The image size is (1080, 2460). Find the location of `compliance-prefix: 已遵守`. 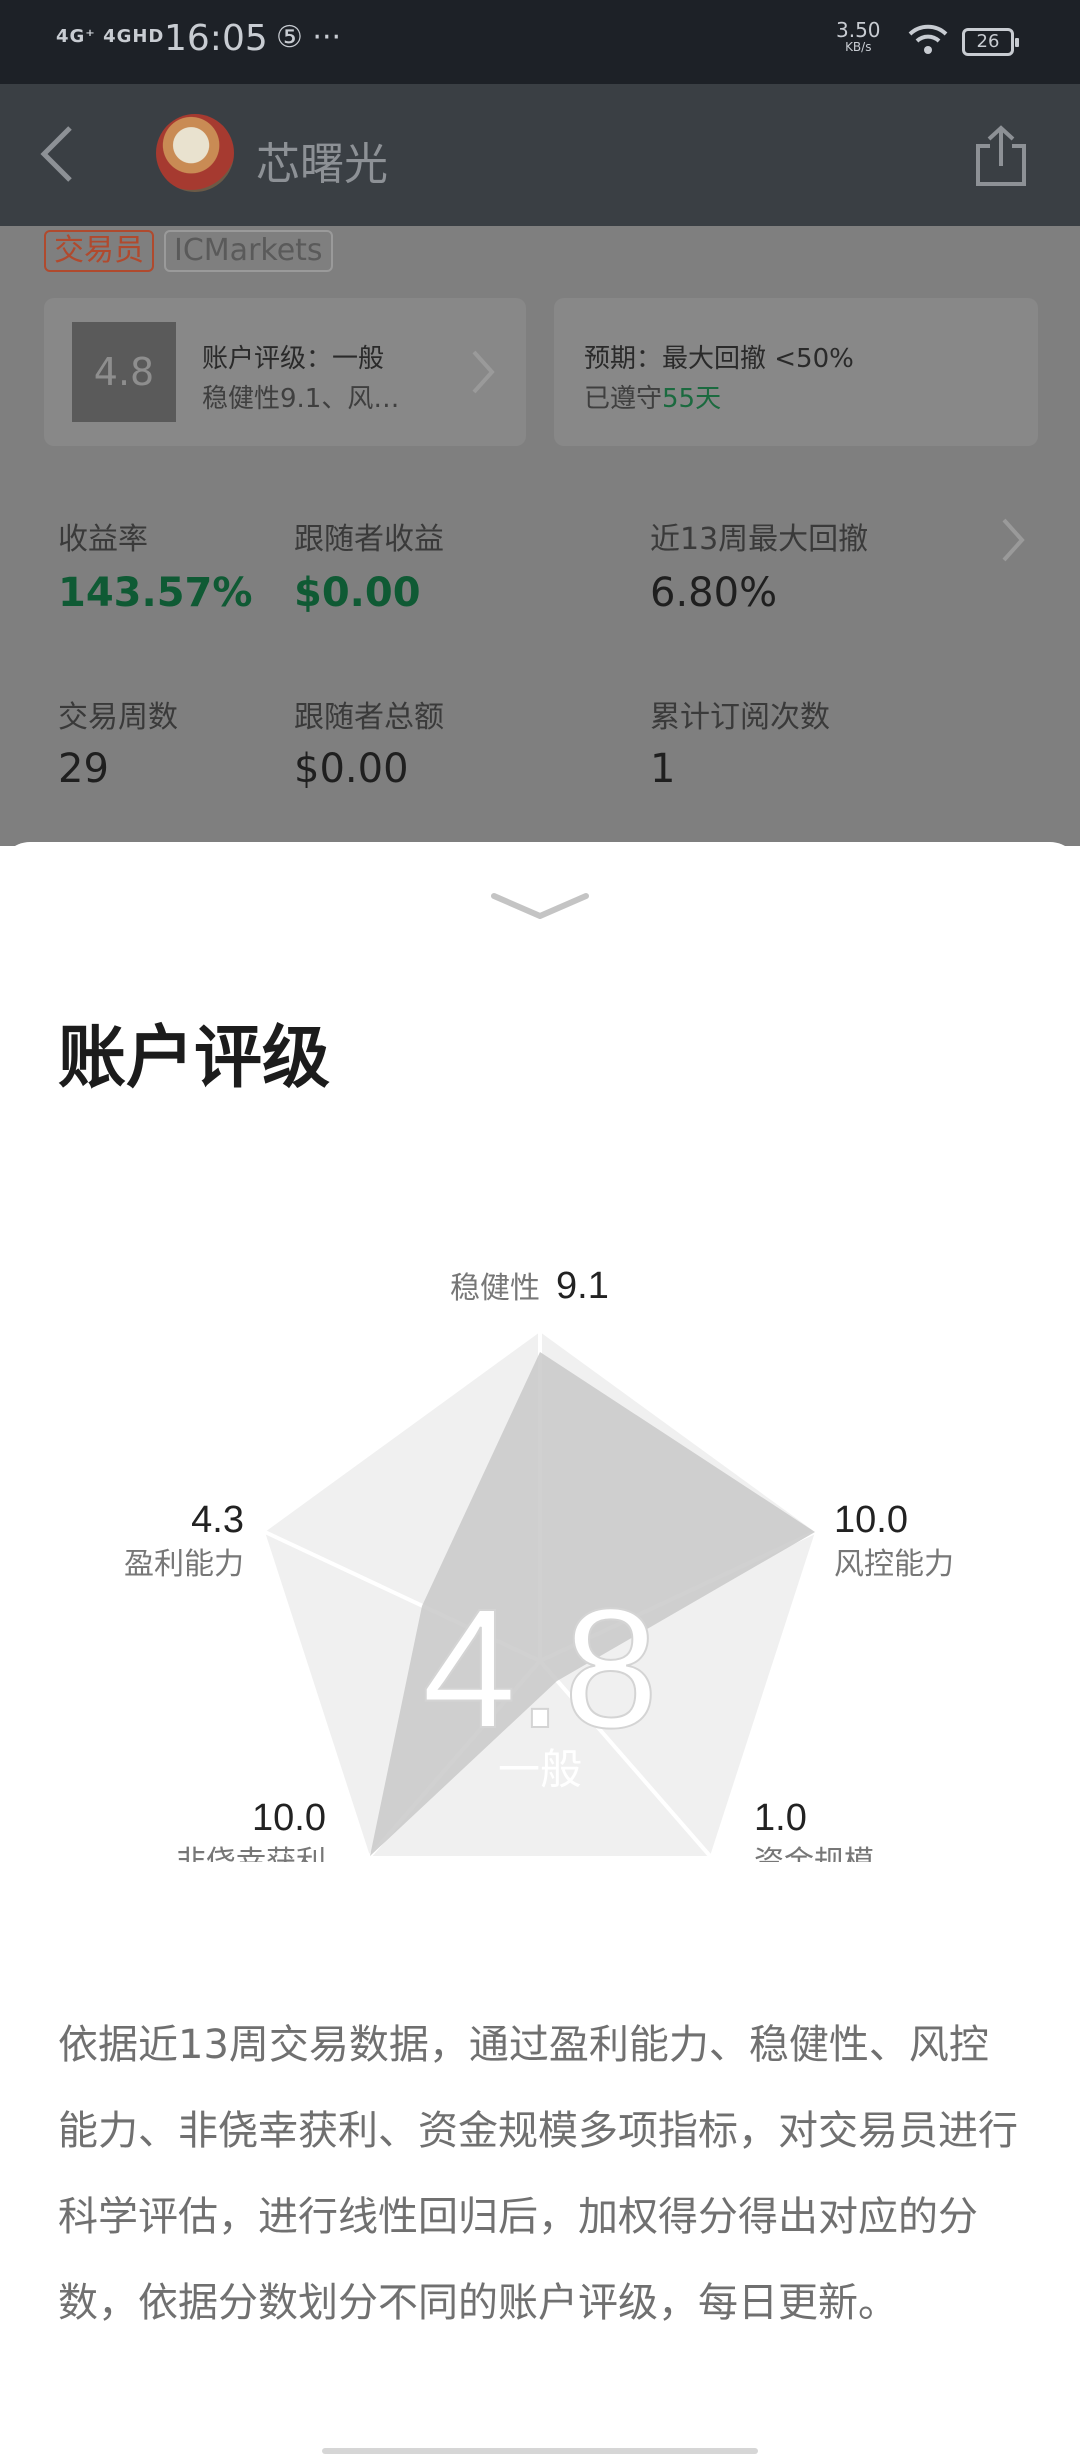

compliance-prefix: 已遵守 is located at coordinates (623, 399).